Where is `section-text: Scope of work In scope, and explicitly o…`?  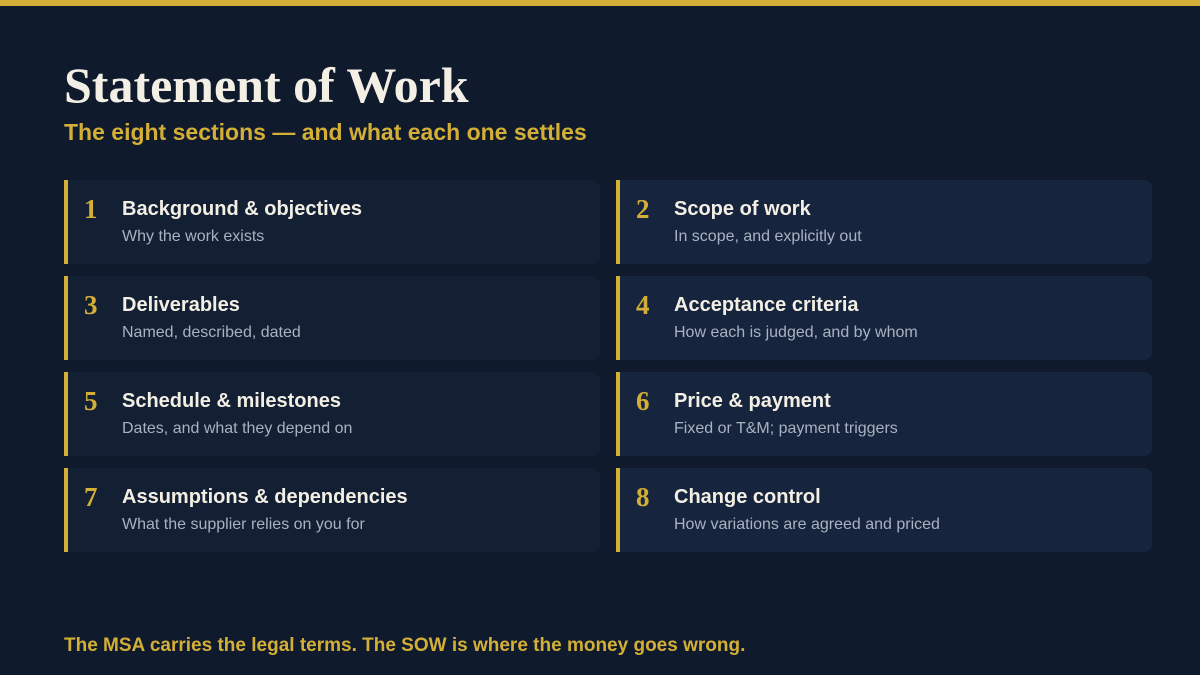 section-text: Scope of work In scope, and explicitly o… is located at coordinates (768, 220).